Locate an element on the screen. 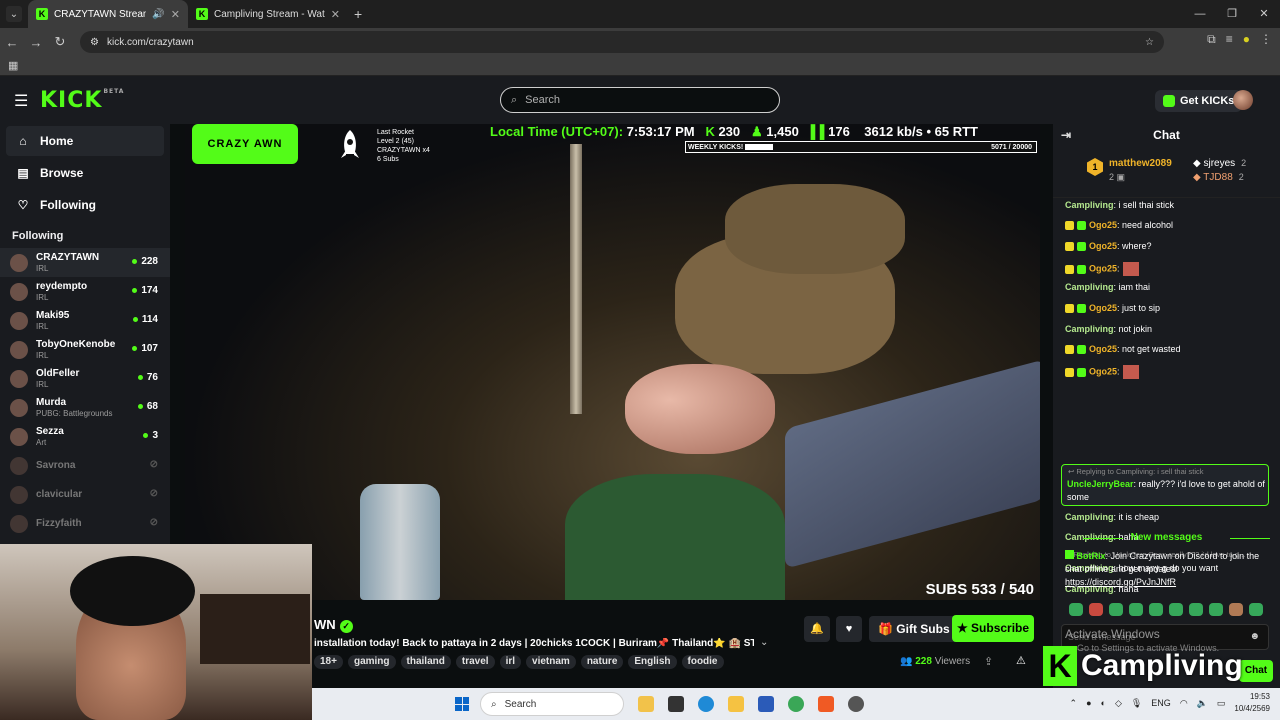  edge-icon is located at coordinates (706, 704).